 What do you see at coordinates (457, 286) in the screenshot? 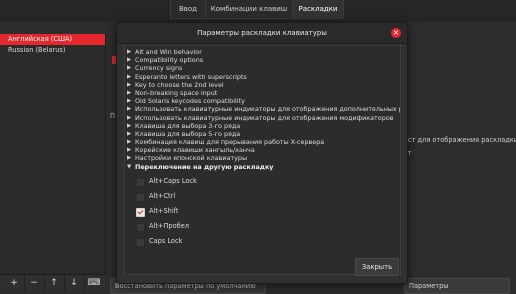
I see `options-button: Параметры` at bounding box center [457, 286].